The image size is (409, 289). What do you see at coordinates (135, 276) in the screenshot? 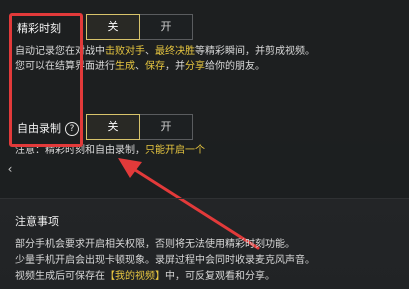
I see `my-videos-link: 【我的视频】` at bounding box center [135, 276].